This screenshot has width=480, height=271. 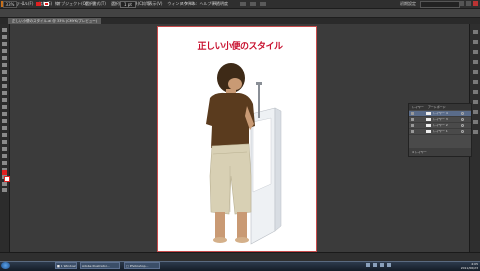 I want to click on tools-panel, so click(x=5, y=142).